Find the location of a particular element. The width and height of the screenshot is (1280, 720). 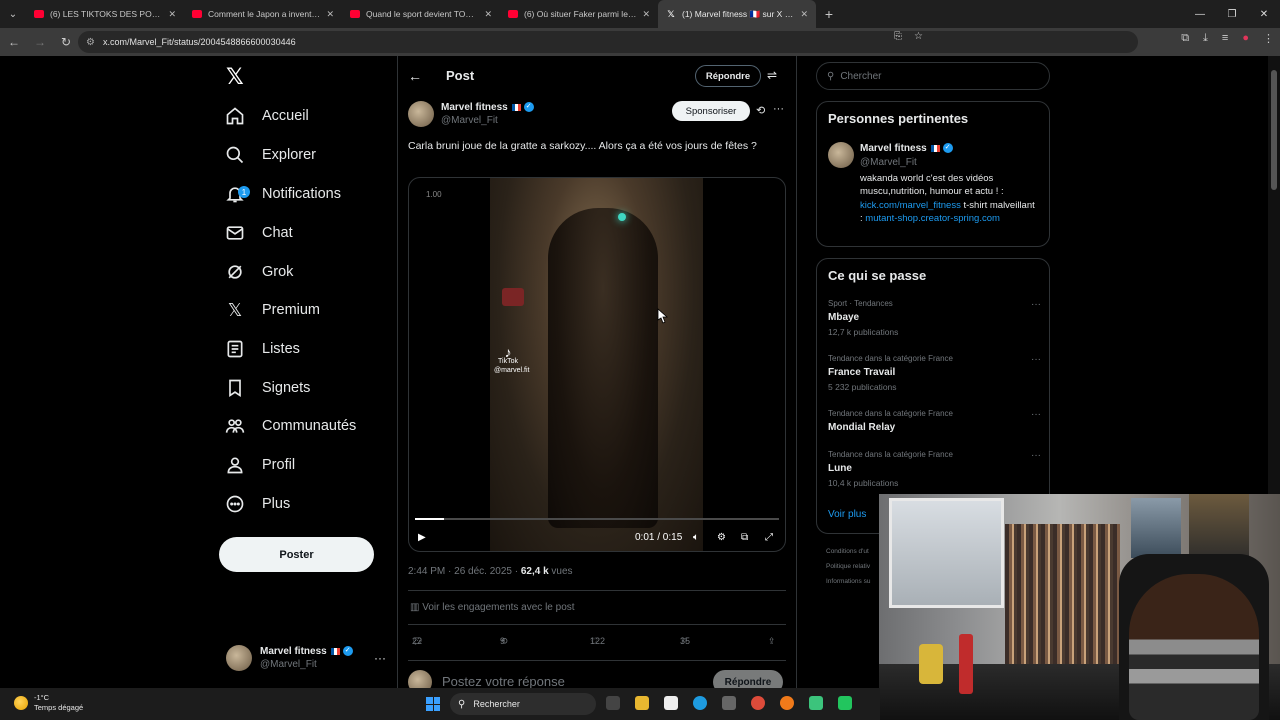

reply-input: Postez votre réponse is located at coordinates (503, 681).